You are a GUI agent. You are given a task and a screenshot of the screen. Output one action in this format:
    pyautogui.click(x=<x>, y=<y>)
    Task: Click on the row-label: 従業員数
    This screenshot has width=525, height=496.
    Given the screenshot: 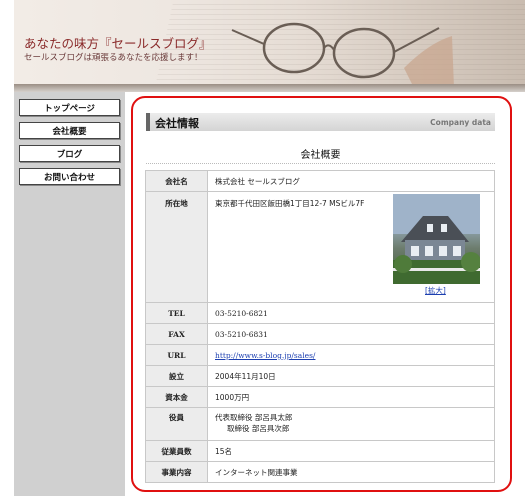 What is the action you would take?
    pyautogui.click(x=176, y=451)
    